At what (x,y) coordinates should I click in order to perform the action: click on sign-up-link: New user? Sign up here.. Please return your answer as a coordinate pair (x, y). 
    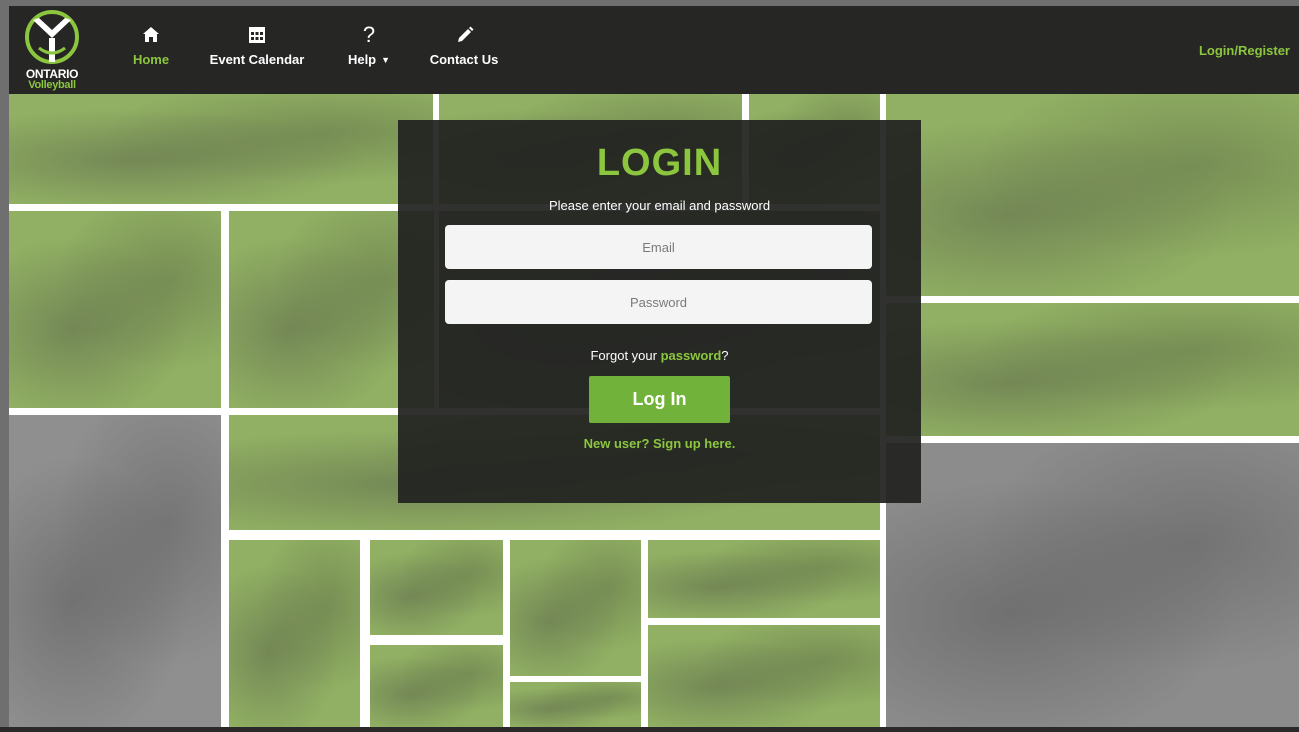
    Looking at the image, I should click on (659, 443).